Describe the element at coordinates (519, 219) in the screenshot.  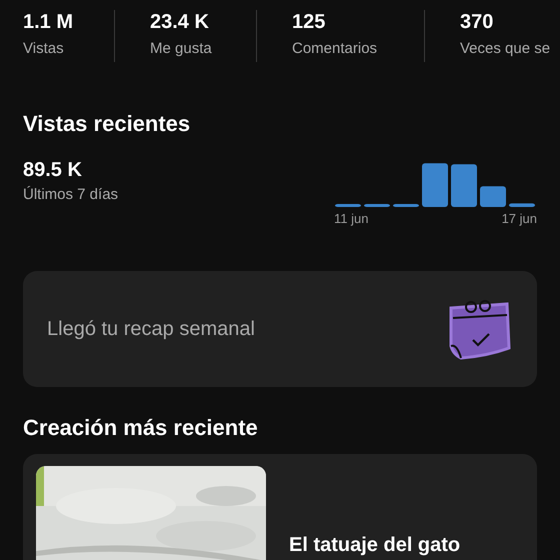
I see `axis-label: 17 jun` at that location.